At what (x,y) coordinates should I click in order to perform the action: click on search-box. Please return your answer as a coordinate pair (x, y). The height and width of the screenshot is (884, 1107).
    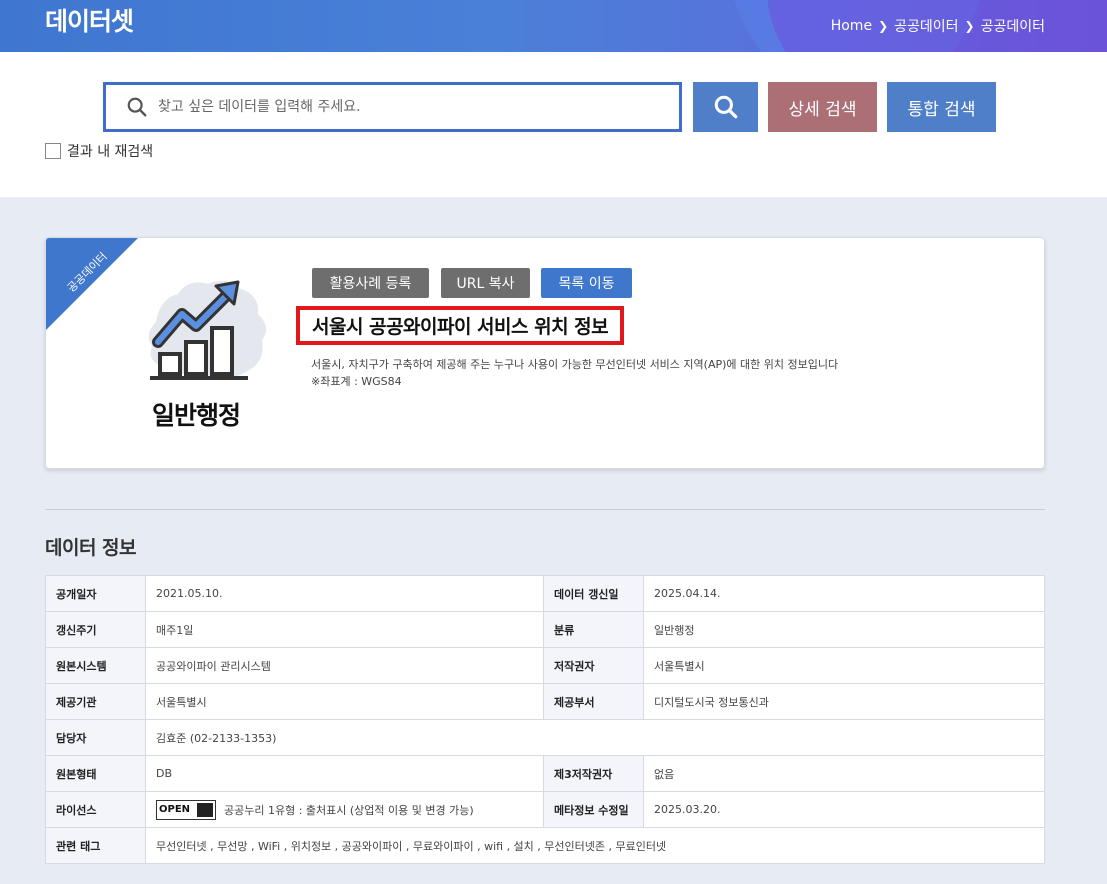
    Looking at the image, I should click on (392, 107).